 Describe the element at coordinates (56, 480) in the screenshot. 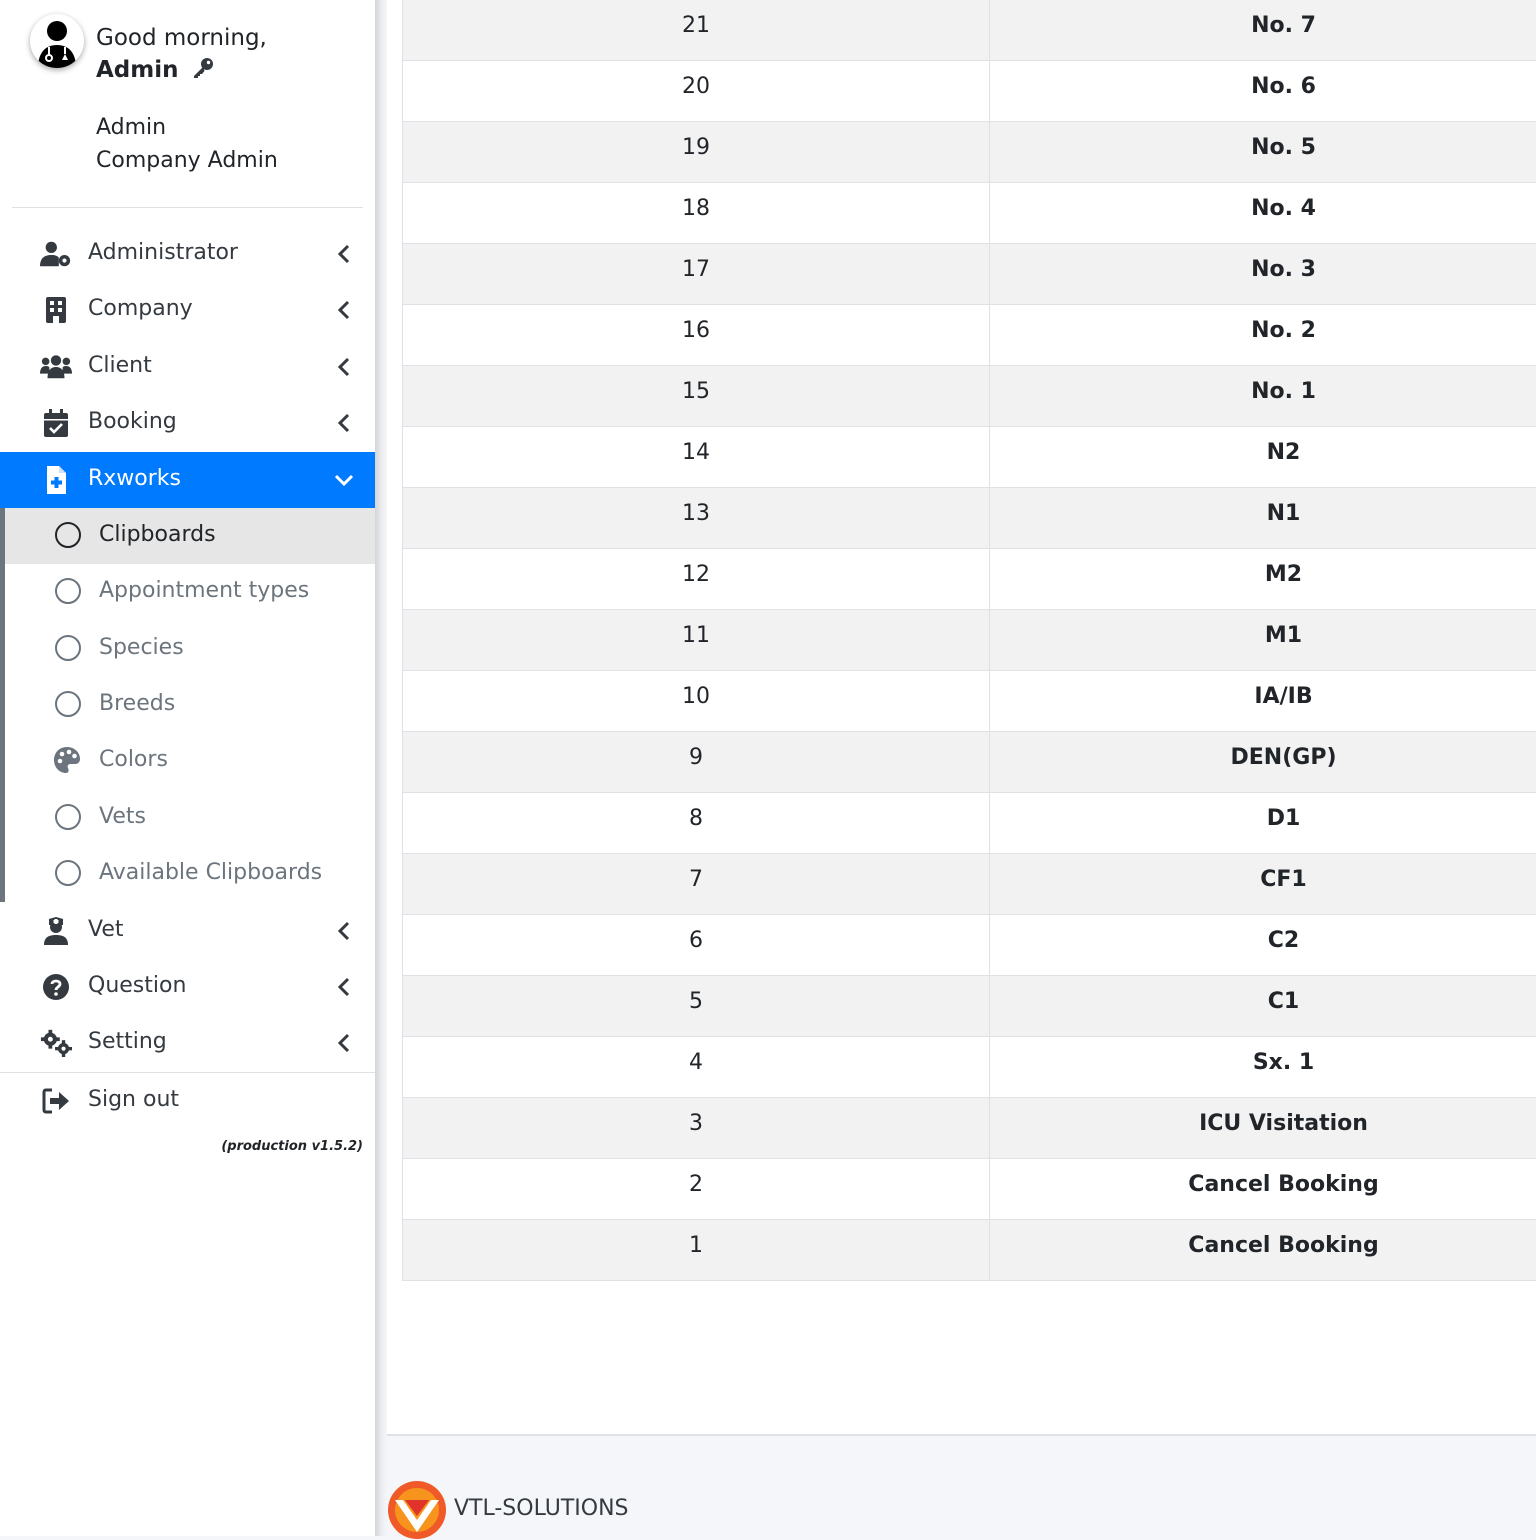

I see `file-medical-icon` at that location.